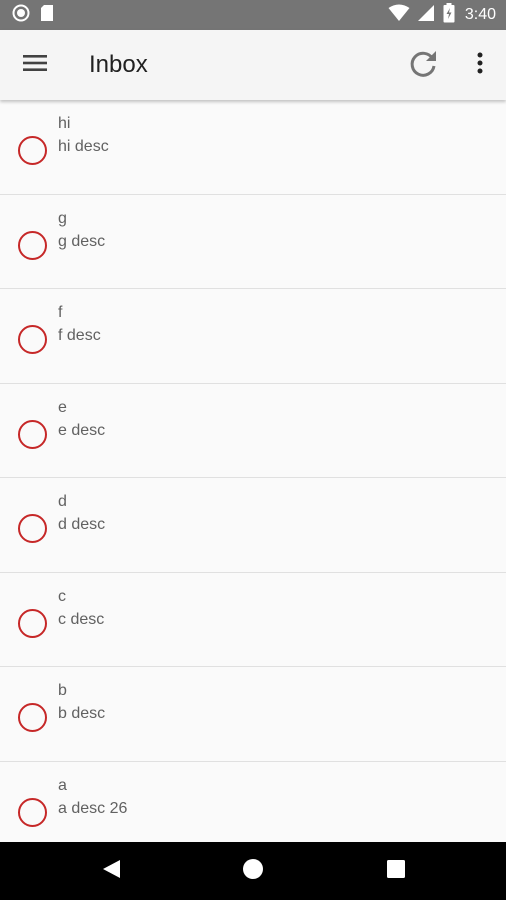 This screenshot has height=900, width=506. What do you see at coordinates (253, 802) in the screenshot?
I see `task-list-item: a a desc 26` at bounding box center [253, 802].